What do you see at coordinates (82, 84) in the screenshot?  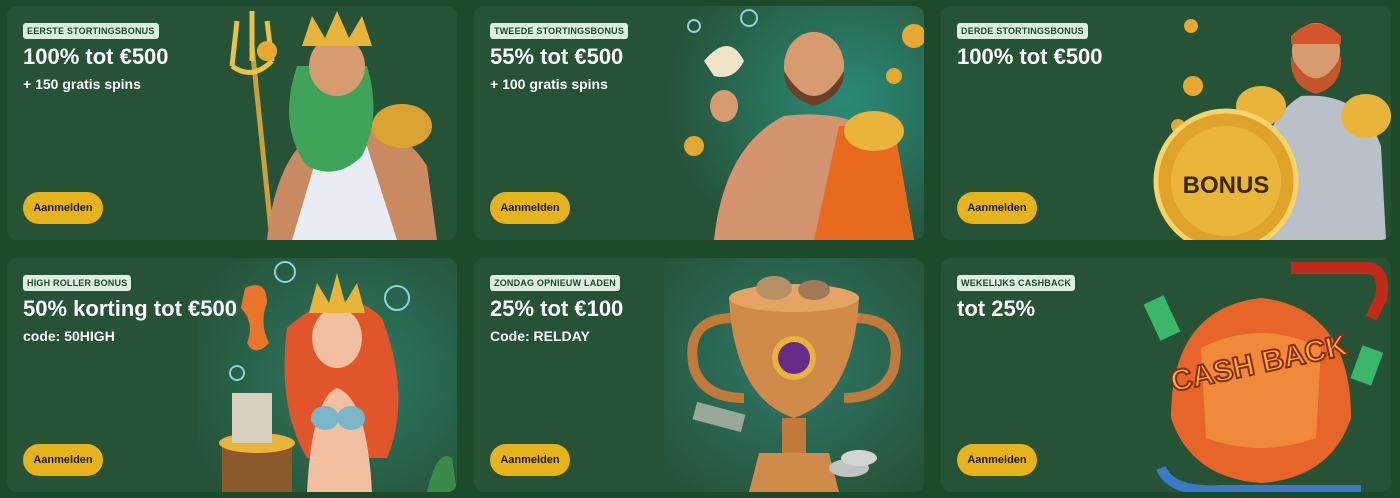 I see `promo-subtitle: + 150 gratis spins` at bounding box center [82, 84].